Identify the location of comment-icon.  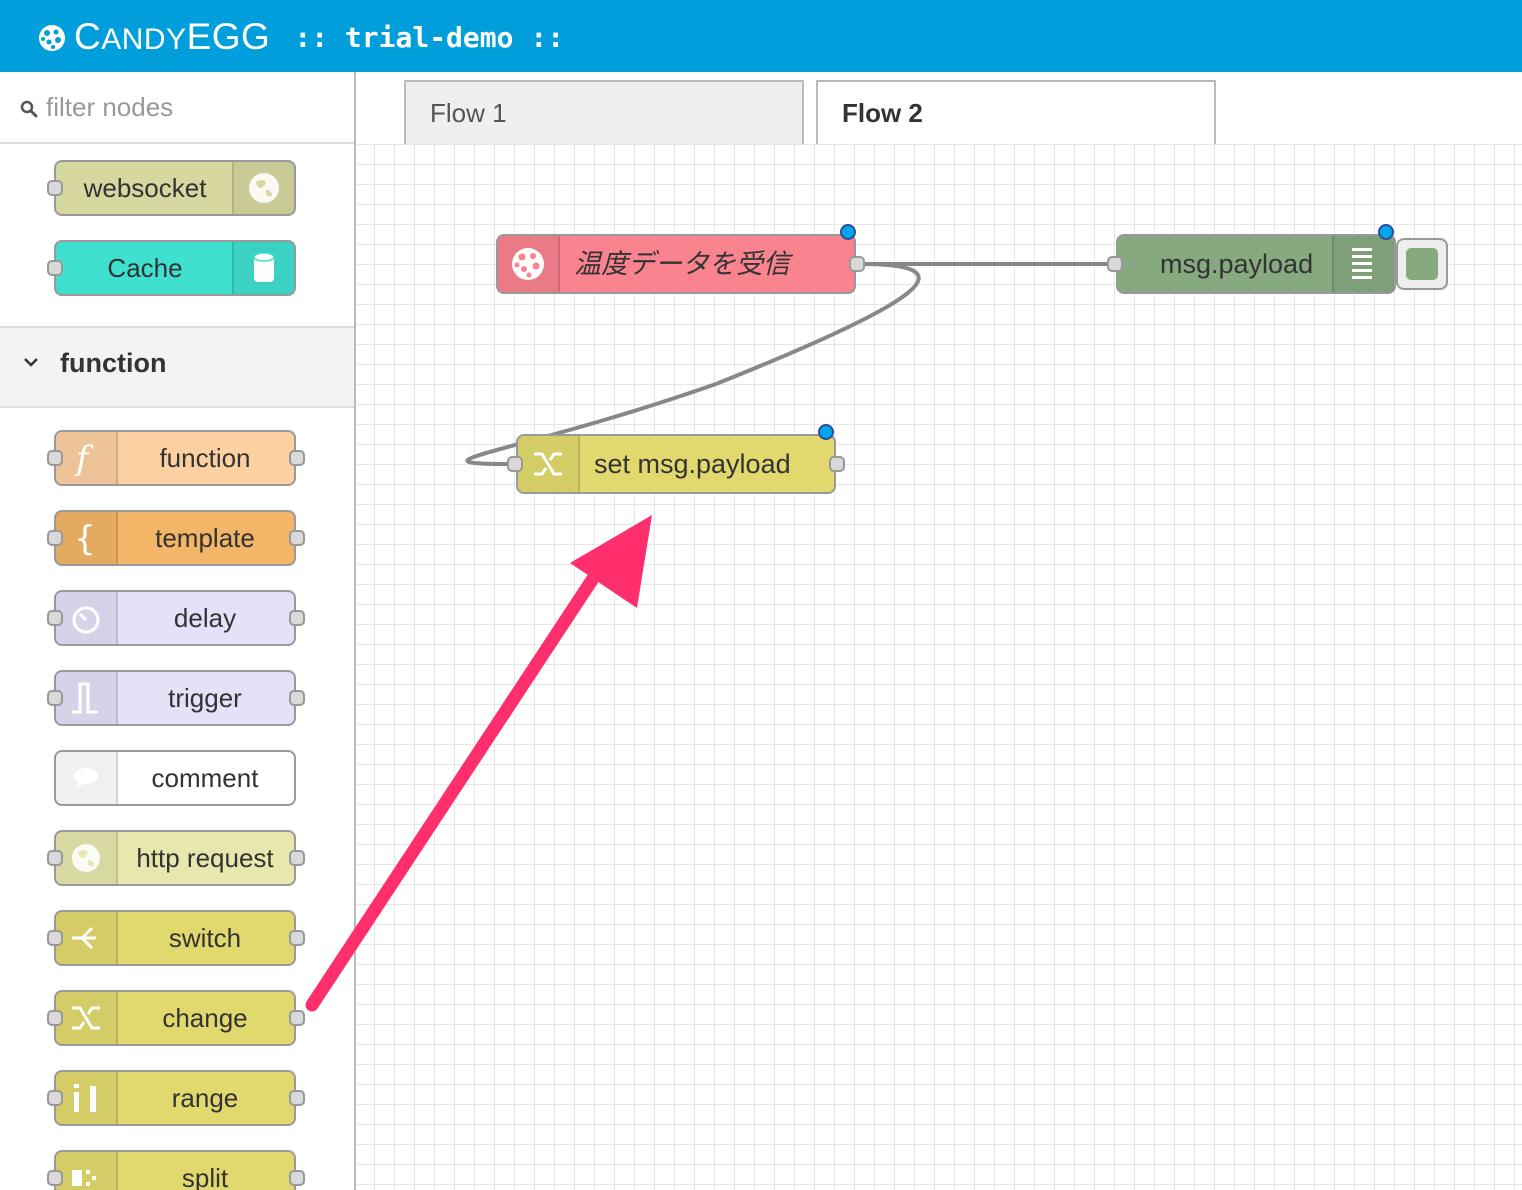
(87, 778).